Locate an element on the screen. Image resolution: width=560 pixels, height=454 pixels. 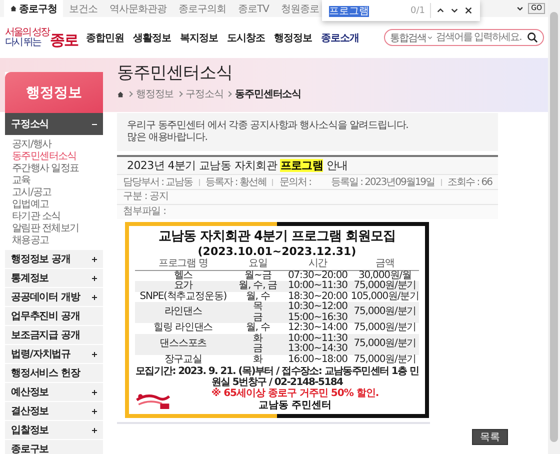
breadcrumb-link: 구정소식 is located at coordinates (205, 94).